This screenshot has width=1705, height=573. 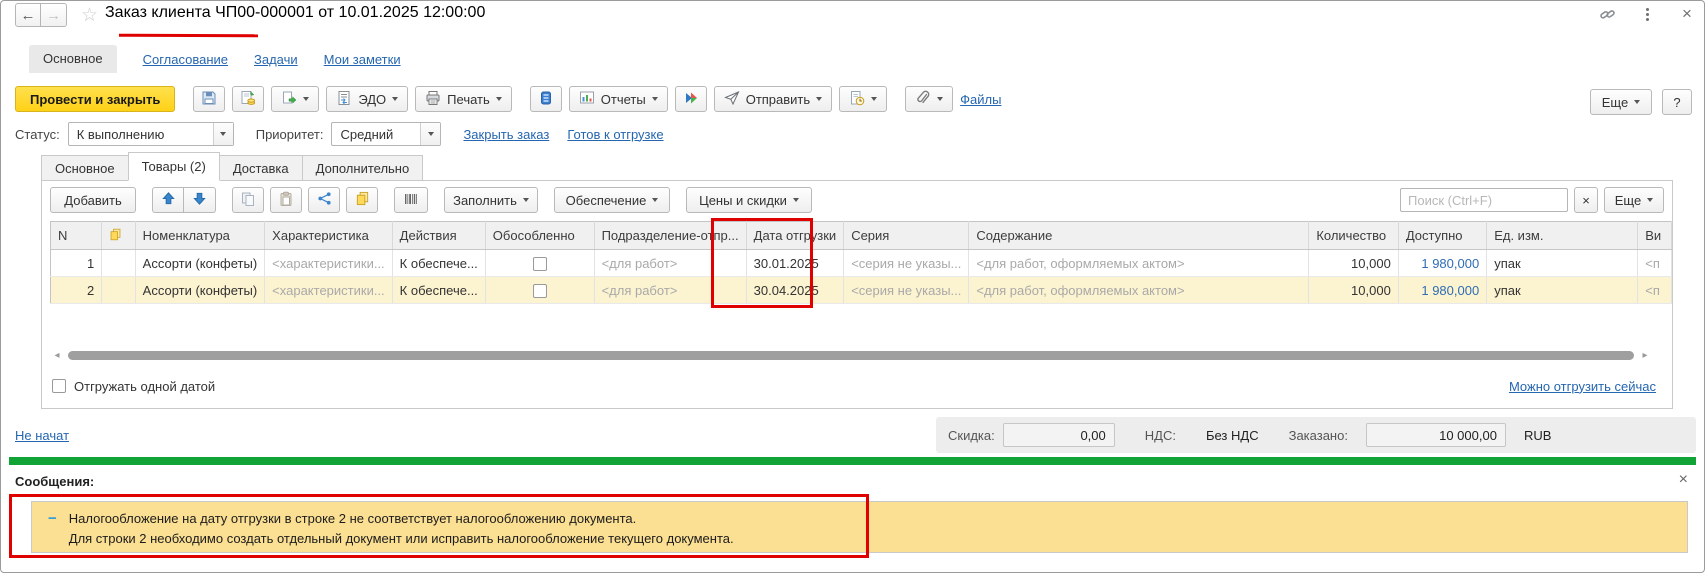 What do you see at coordinates (1435, 435) in the screenshot?
I see `ordered-field: 10 000,00` at bounding box center [1435, 435].